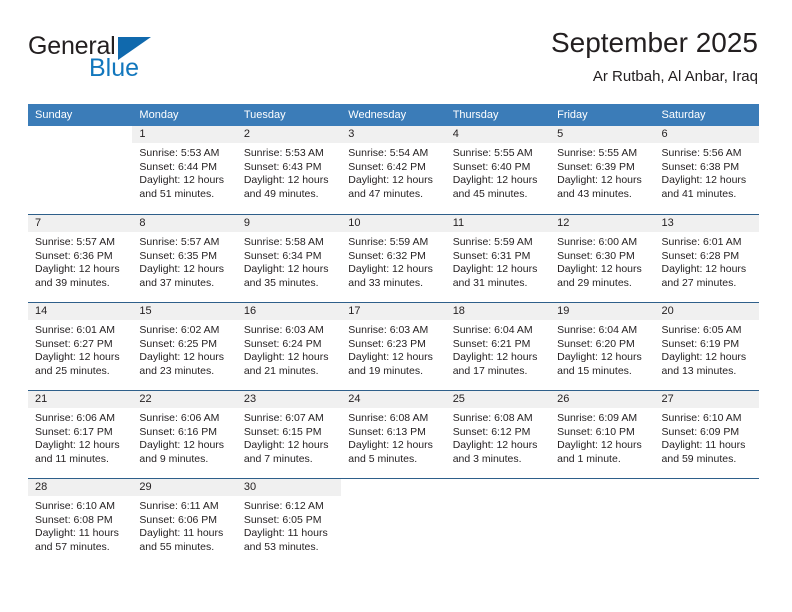  I want to click on day-number: 30, so click(289, 487).